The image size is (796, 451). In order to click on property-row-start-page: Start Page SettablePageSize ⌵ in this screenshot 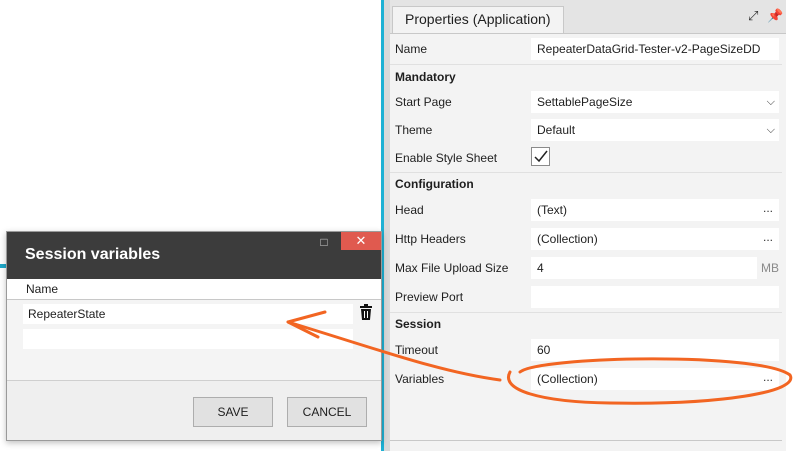, I will do `click(586, 102)`.